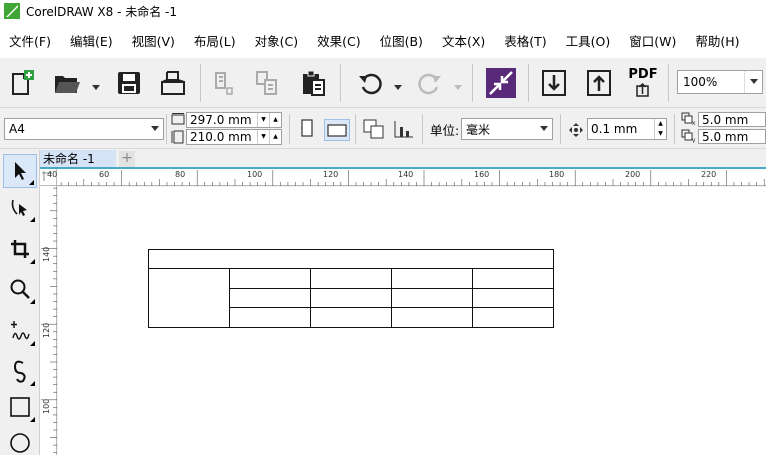 Image resolution: width=766 pixels, height=455 pixels. What do you see at coordinates (276, 40) in the screenshot?
I see `menu-object: 对象(C)` at bounding box center [276, 40].